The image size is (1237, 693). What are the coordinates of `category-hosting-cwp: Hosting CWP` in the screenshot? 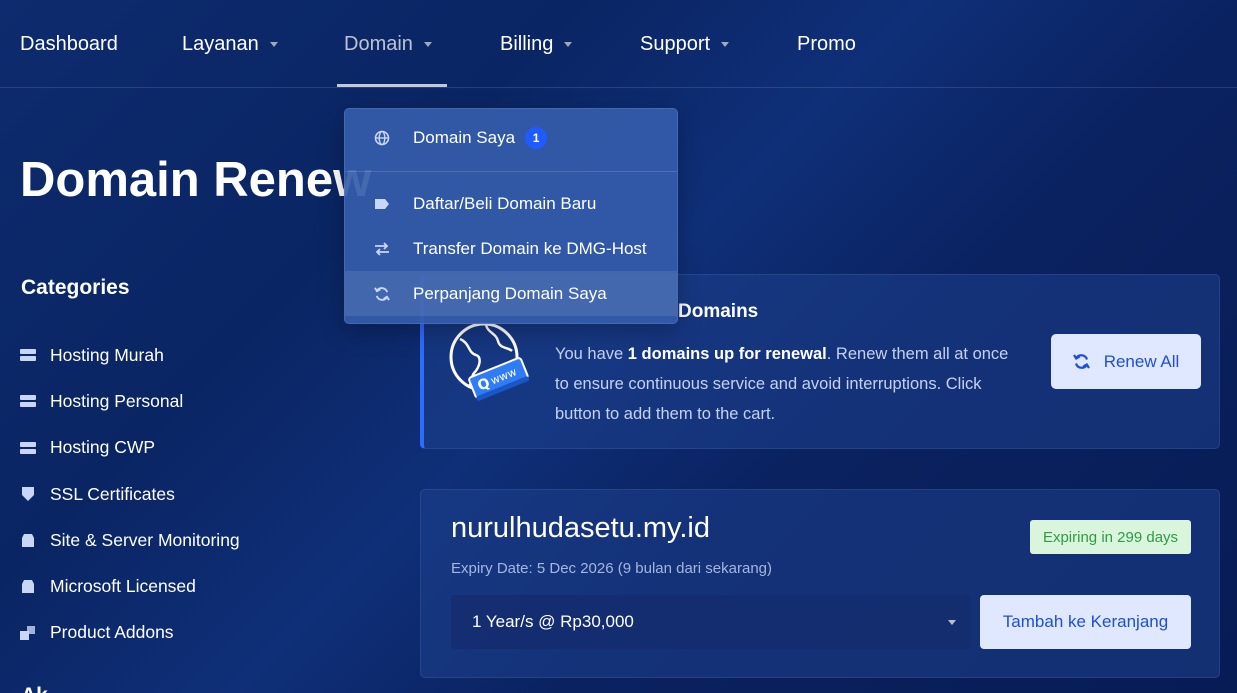 It's located at (130, 448).